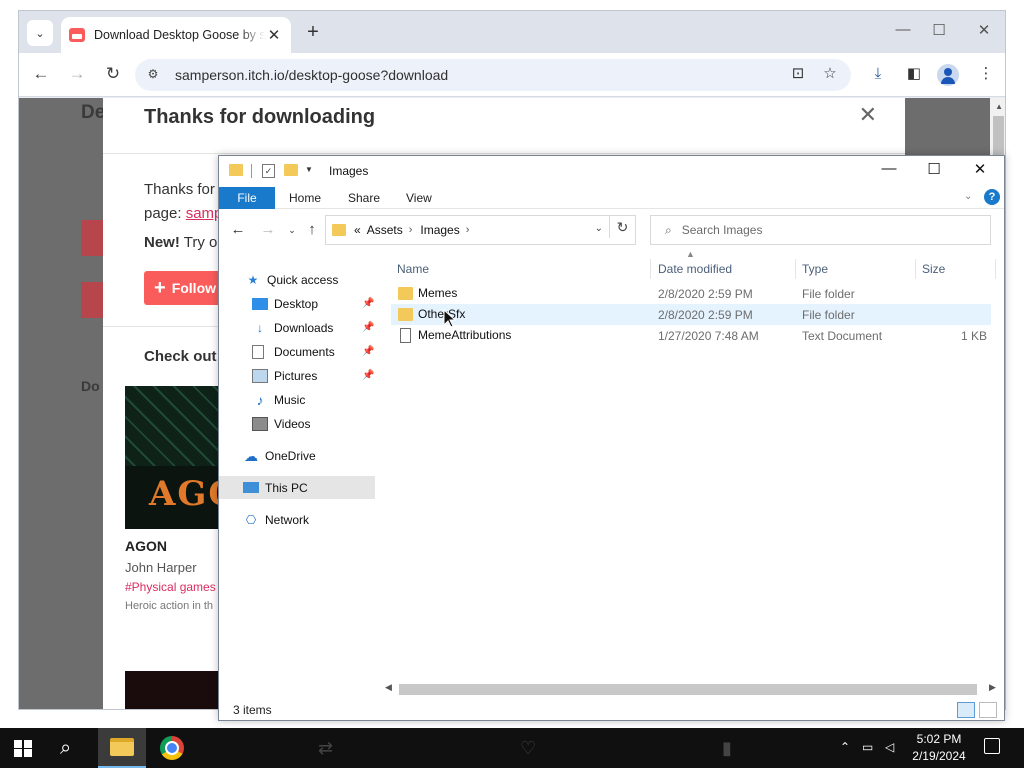 The height and width of the screenshot is (768, 1024). I want to click on expand-ribbon-icon: ⌄, so click(968, 196).